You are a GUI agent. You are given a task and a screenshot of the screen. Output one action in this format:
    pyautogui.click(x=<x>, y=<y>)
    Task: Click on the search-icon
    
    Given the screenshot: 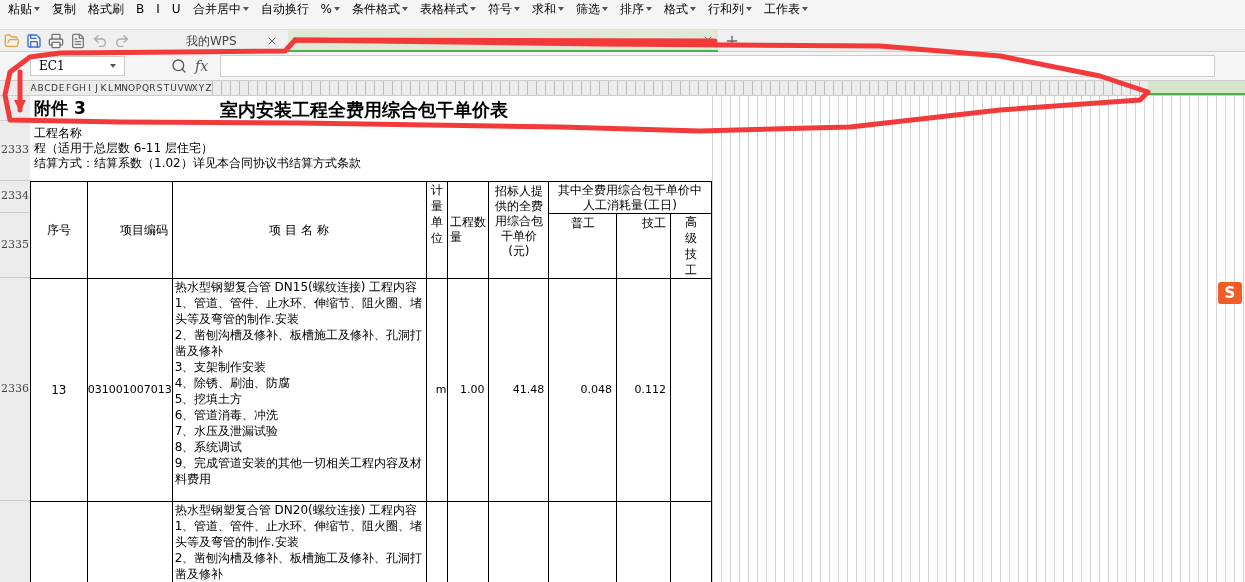 What is the action you would take?
    pyautogui.click(x=179, y=66)
    